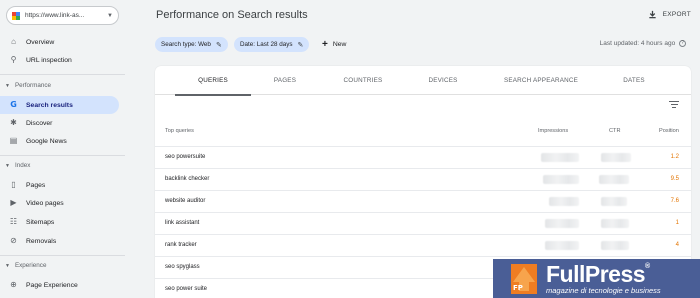 This screenshot has height=298, width=700. I want to click on sidebar-item-discover: ✱ Discover, so click(59, 123).